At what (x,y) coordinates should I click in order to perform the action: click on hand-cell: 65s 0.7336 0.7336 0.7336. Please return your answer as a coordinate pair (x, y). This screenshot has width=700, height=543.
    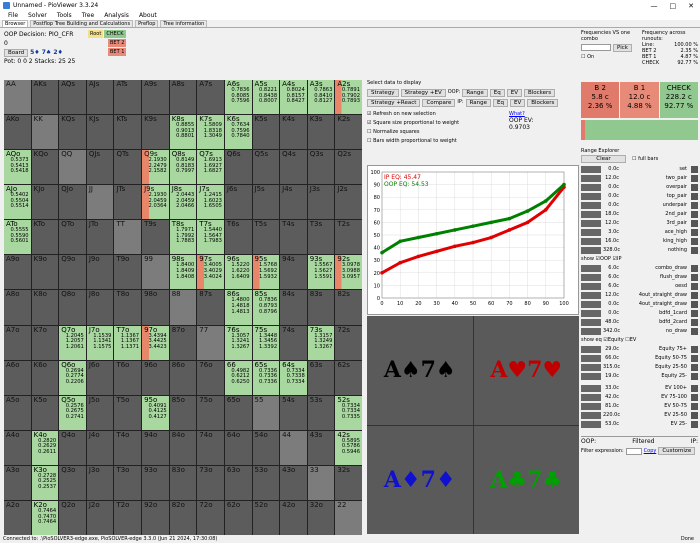
    Looking at the image, I should click on (266, 377).